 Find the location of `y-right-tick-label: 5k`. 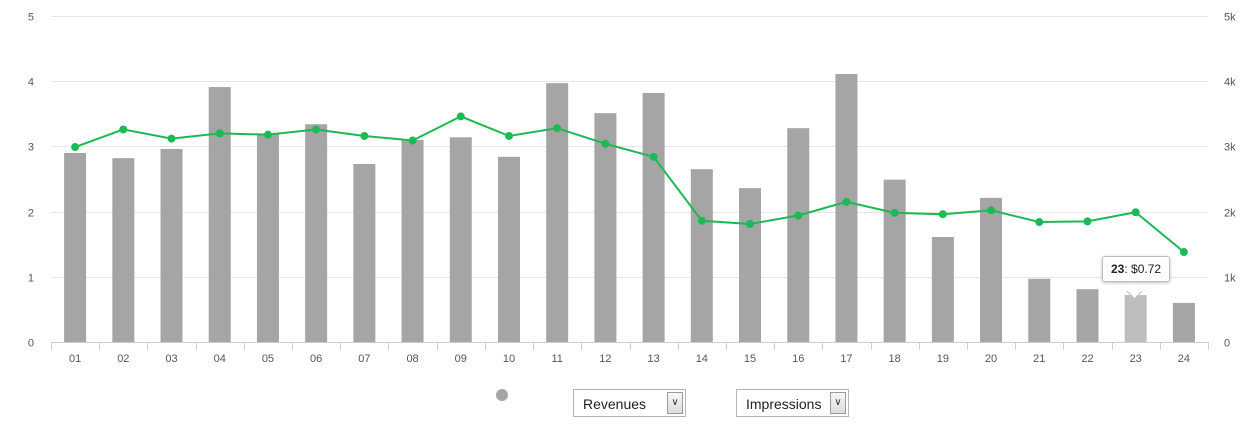

y-right-tick-label: 5k is located at coordinates (1230, 18).